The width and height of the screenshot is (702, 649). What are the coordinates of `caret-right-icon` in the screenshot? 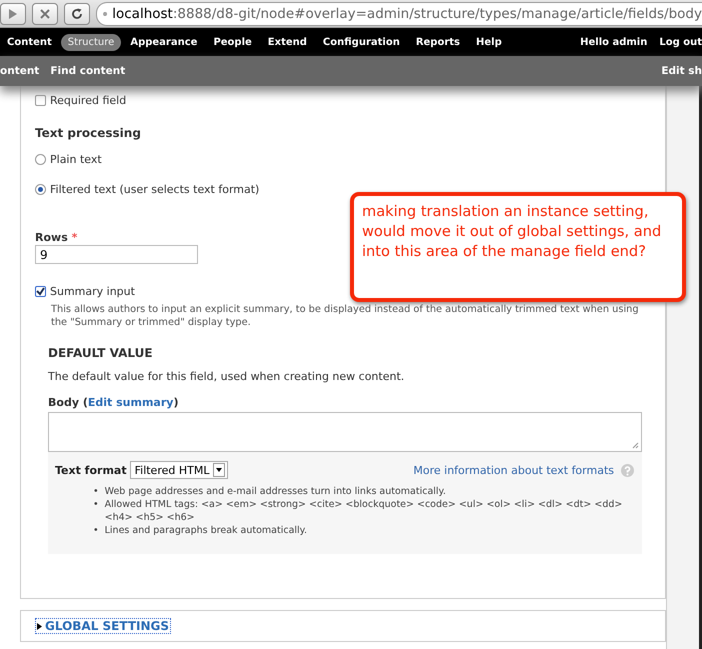 It's located at (39, 626).